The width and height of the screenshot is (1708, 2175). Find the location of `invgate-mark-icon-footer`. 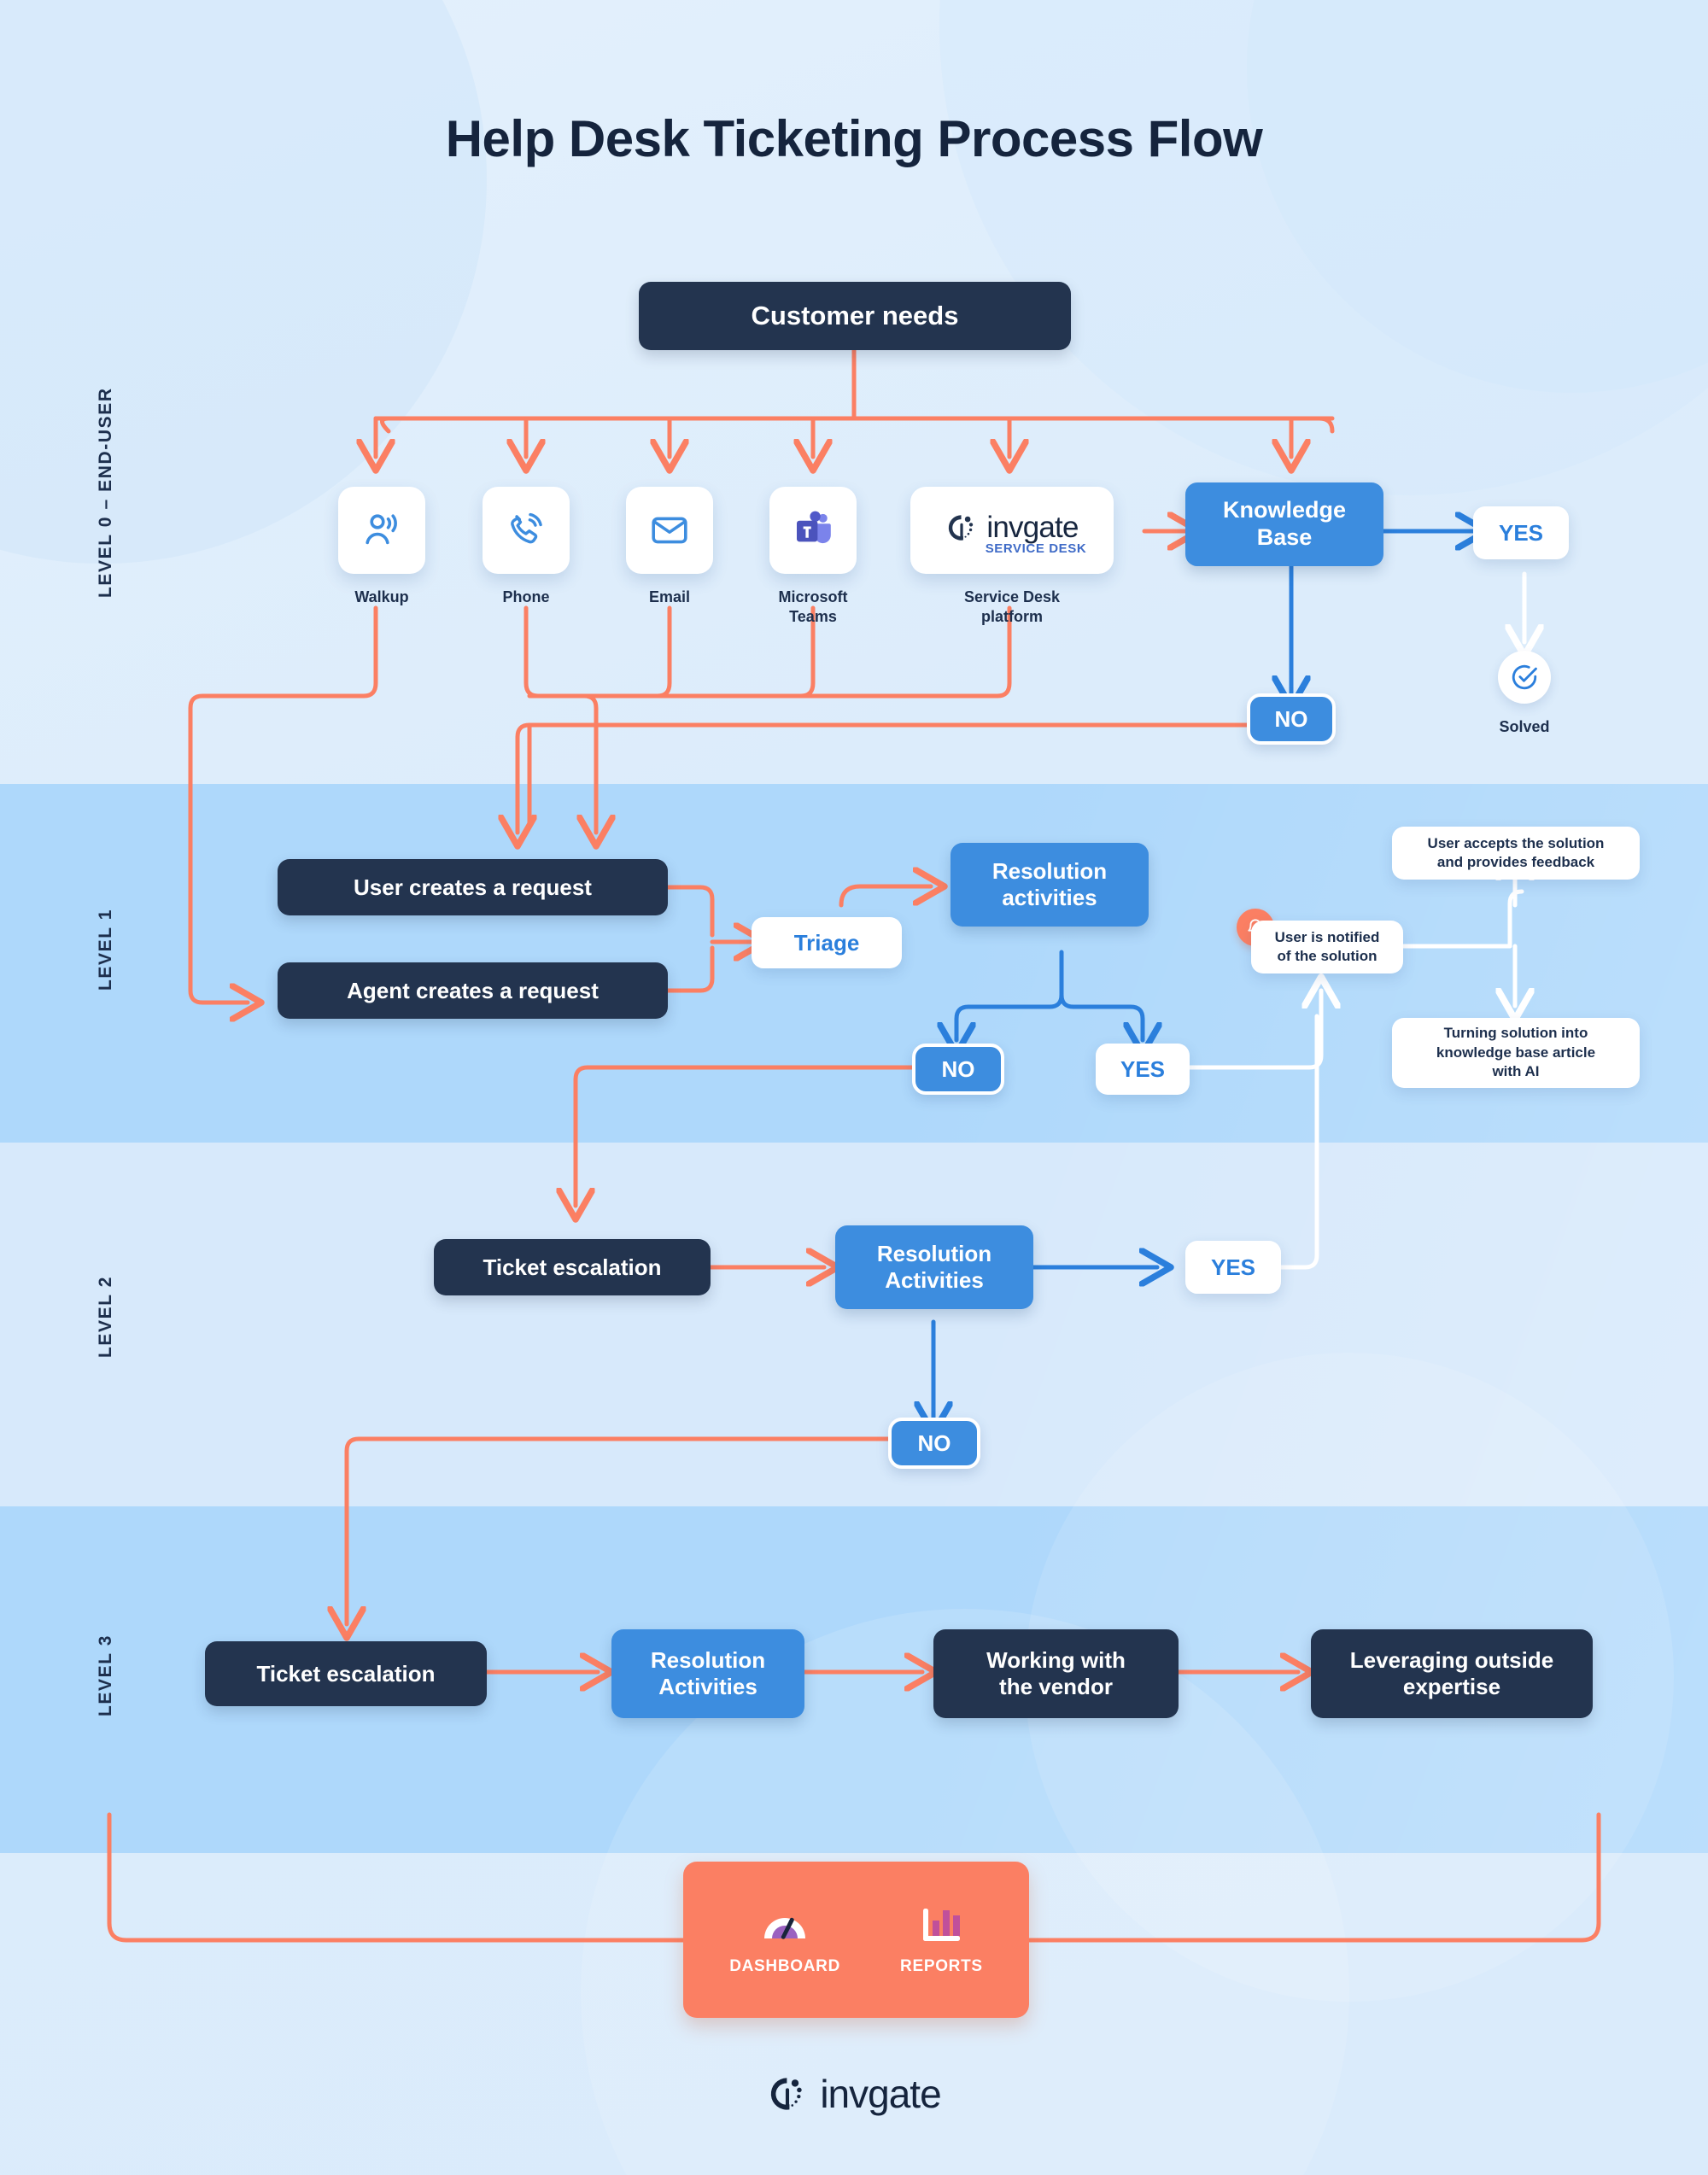

invgate-mark-icon-footer is located at coordinates (787, 2094).